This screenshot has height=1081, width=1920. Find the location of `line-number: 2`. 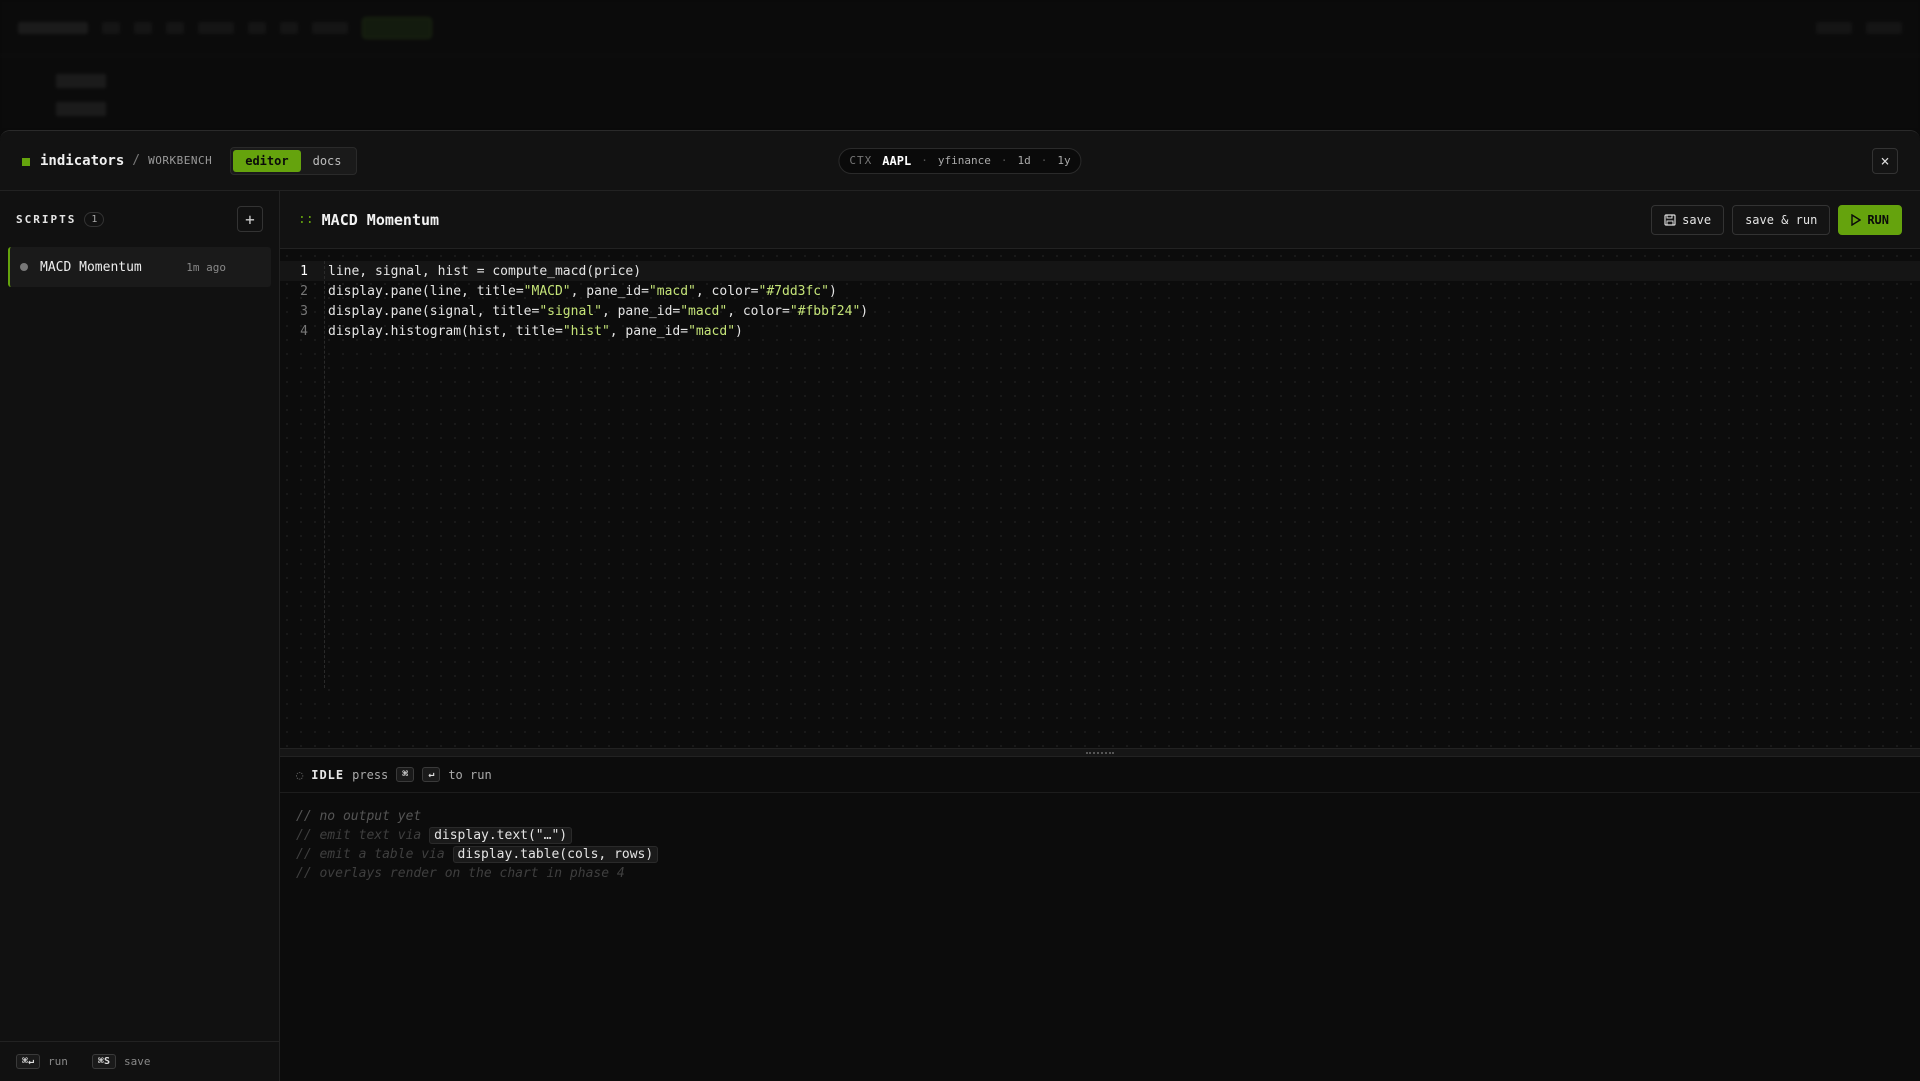

line-number: 2 is located at coordinates (304, 291).